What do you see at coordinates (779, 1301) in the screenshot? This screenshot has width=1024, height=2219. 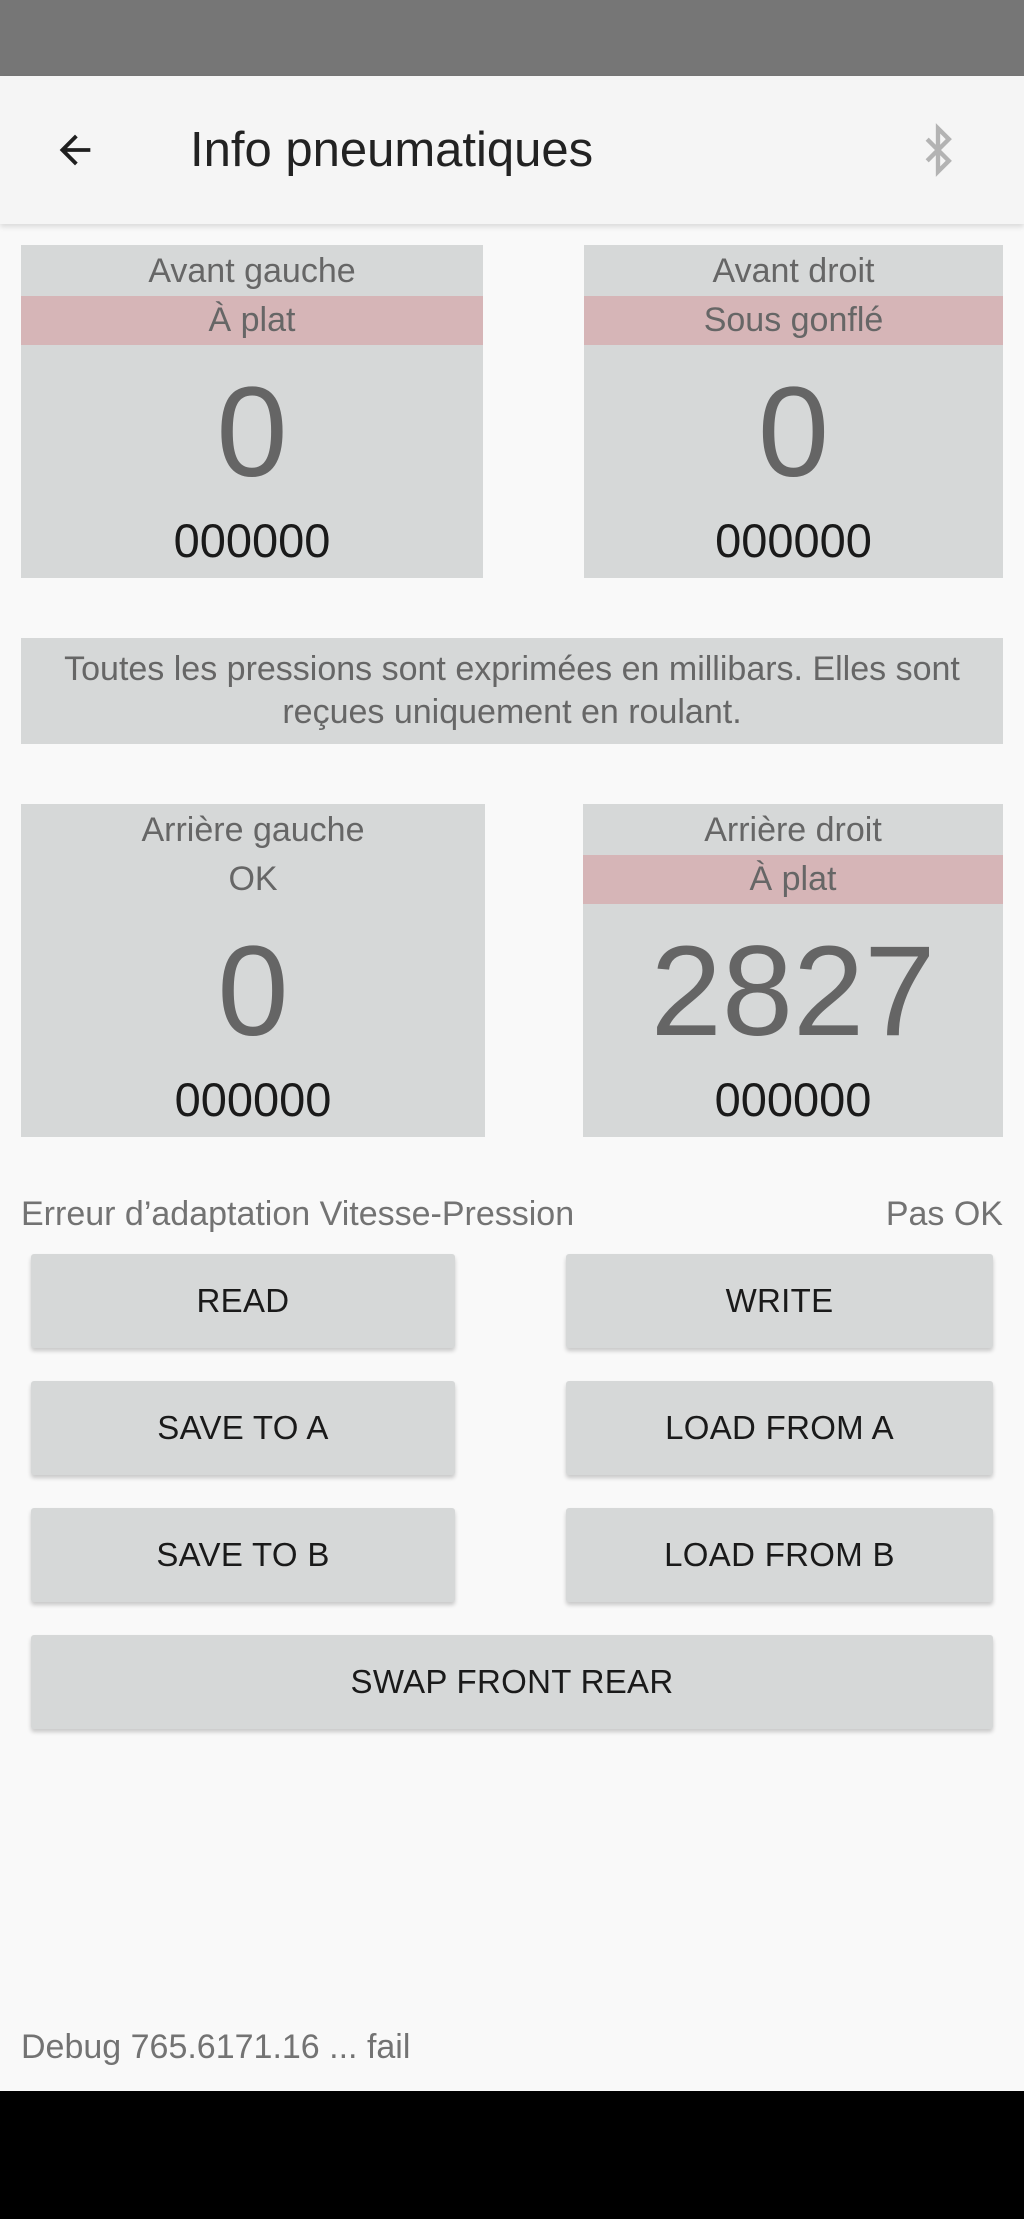 I see `write-button: WRITE` at bounding box center [779, 1301].